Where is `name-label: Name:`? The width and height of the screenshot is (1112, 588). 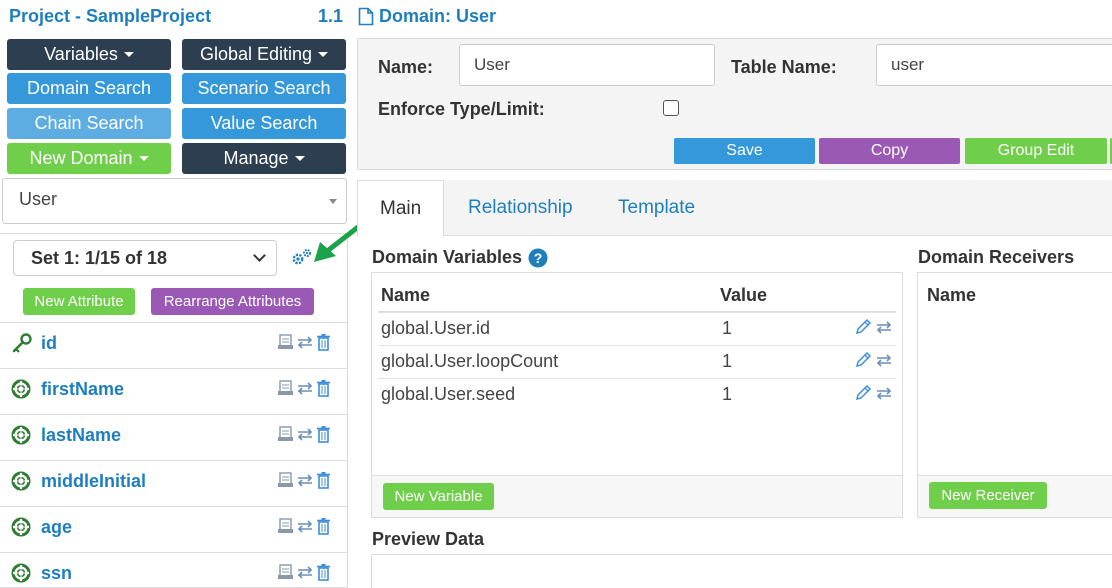 name-label: Name: is located at coordinates (406, 67).